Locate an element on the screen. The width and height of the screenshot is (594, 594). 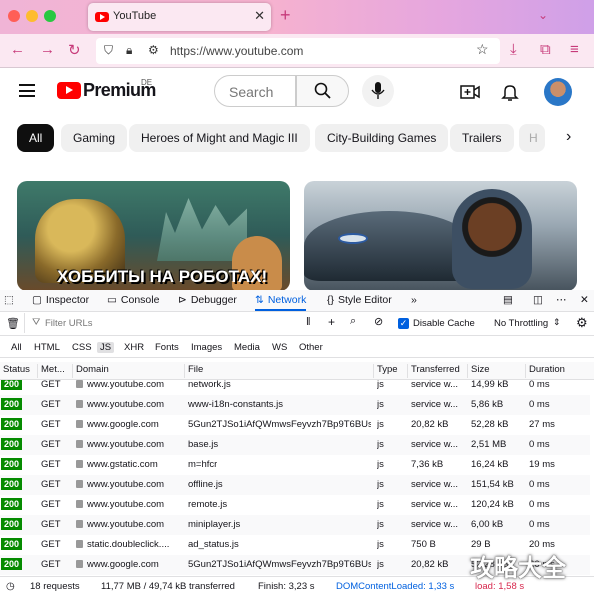
search-button is located at coordinates (322, 91).